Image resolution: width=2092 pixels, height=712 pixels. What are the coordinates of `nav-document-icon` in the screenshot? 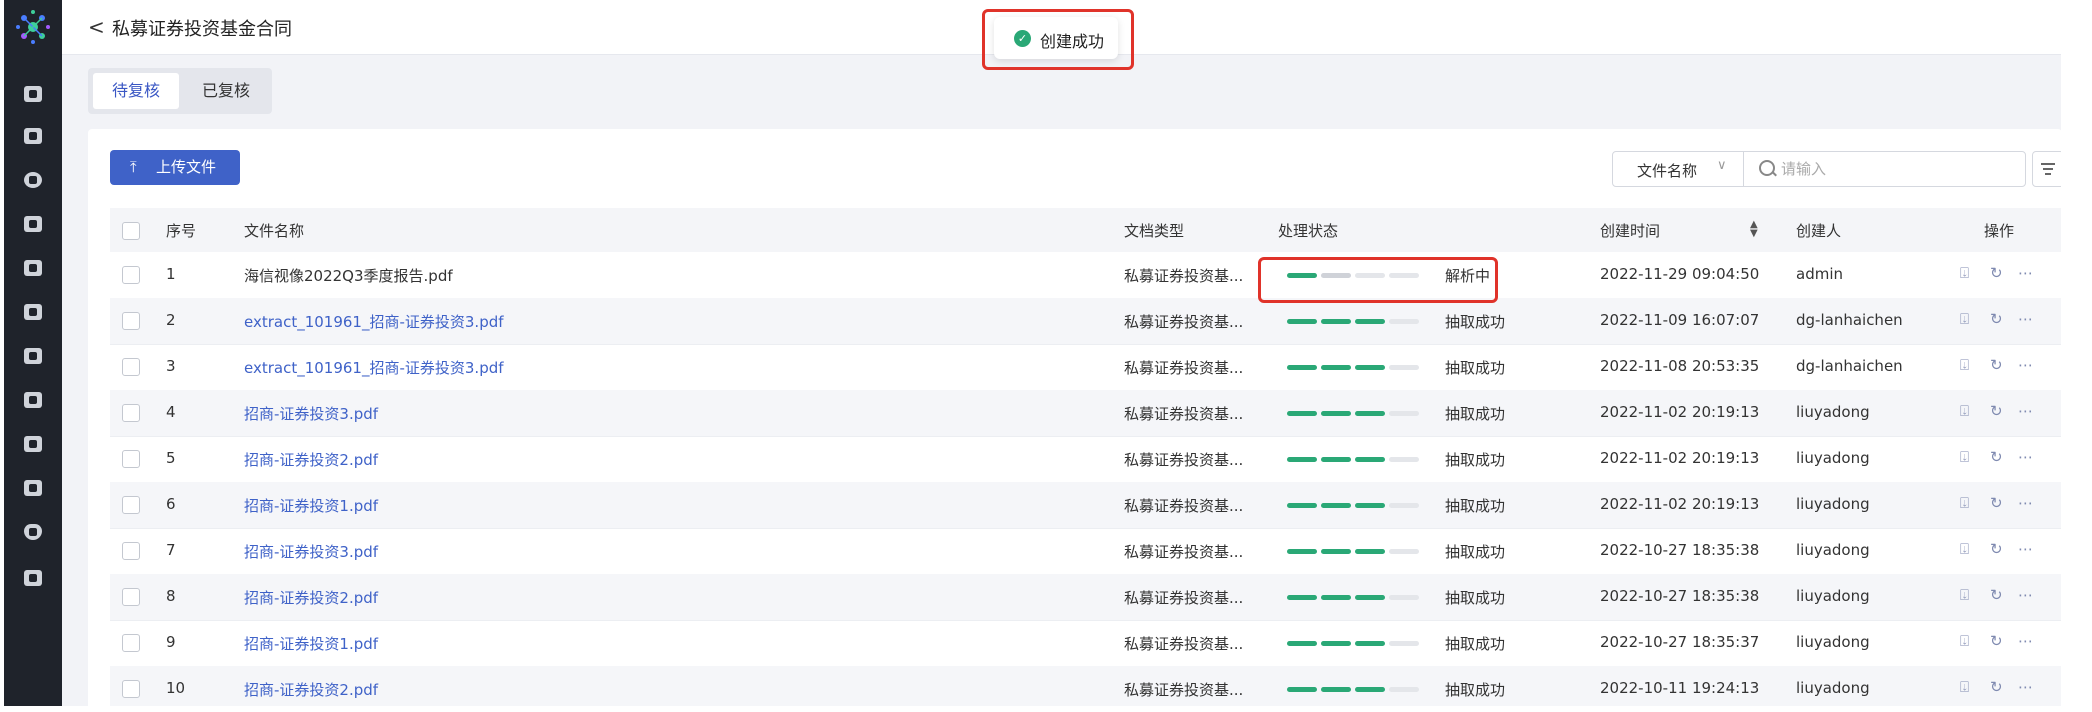 It's located at (33, 94).